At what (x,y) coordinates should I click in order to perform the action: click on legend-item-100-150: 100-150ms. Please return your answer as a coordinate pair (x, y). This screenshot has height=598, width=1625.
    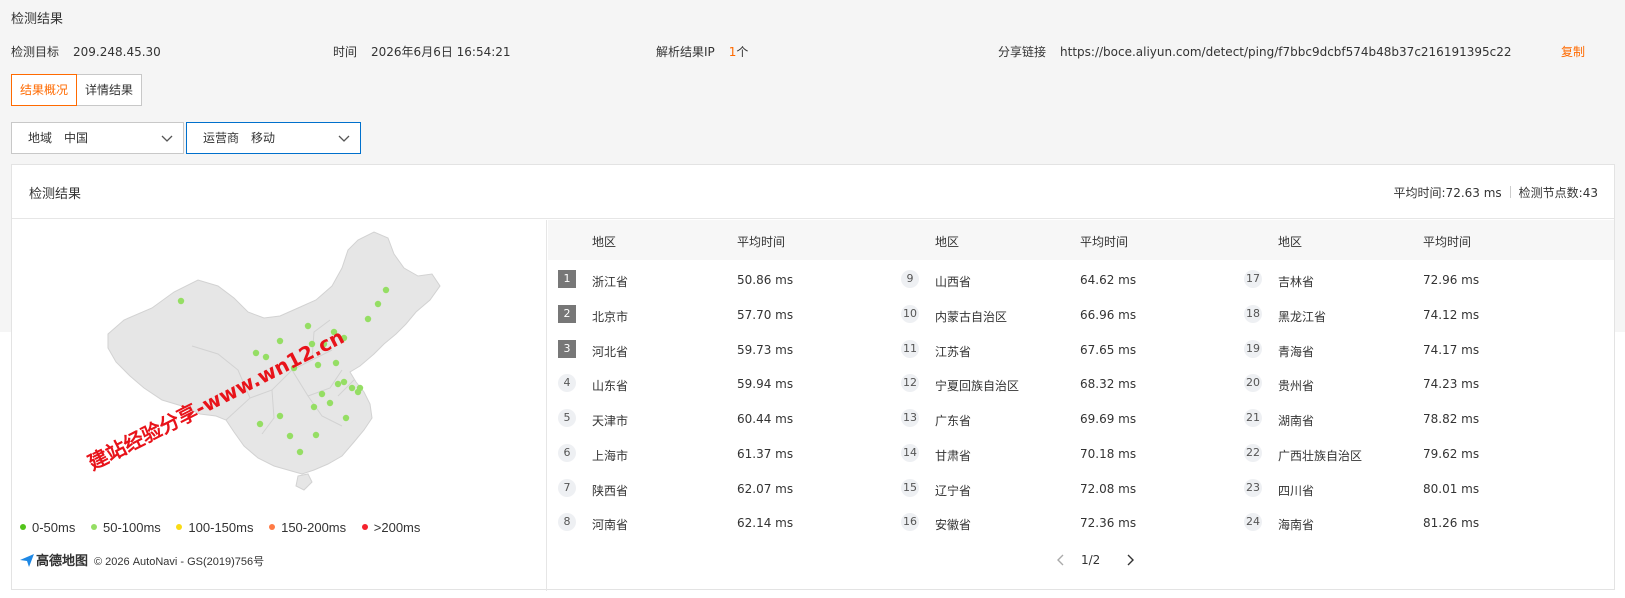
    Looking at the image, I should click on (214, 527).